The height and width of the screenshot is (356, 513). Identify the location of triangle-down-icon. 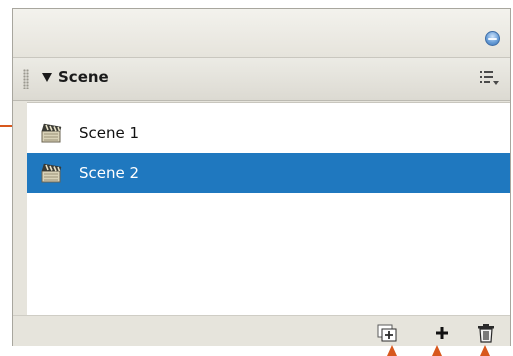
(47, 77).